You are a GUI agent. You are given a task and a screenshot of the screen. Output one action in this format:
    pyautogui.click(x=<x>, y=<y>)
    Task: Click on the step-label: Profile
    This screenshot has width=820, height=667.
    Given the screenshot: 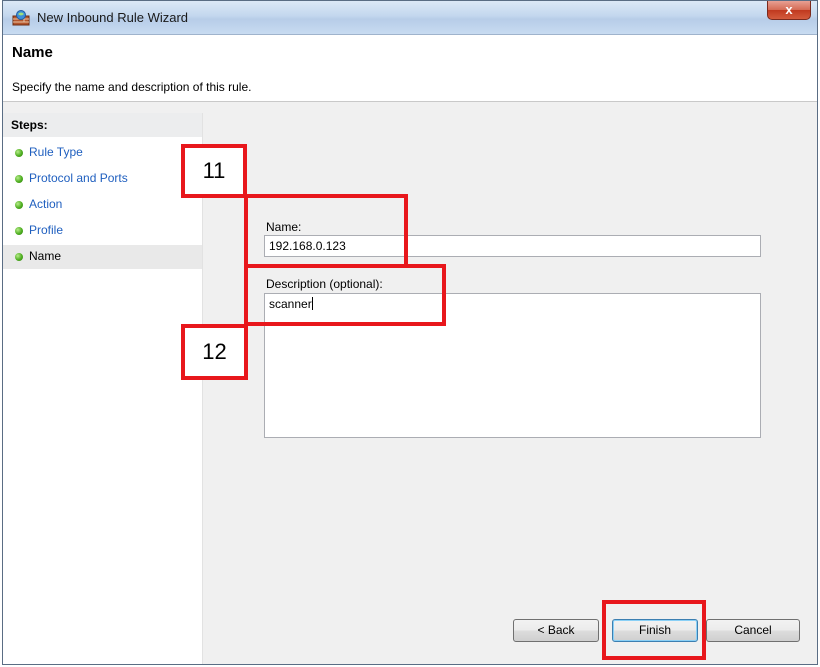 What is the action you would take?
    pyautogui.click(x=46, y=230)
    